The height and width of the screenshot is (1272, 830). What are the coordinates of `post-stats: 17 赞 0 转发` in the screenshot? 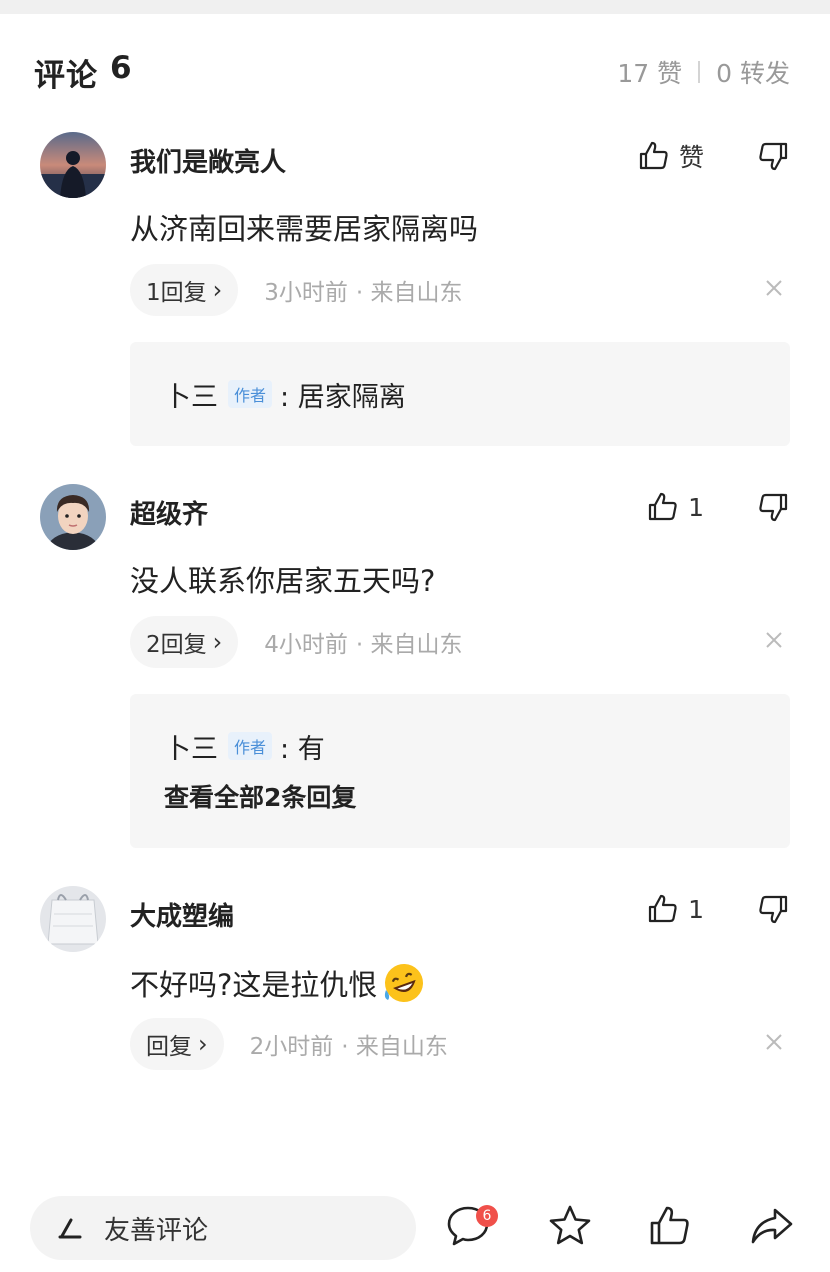 It's located at (703, 72).